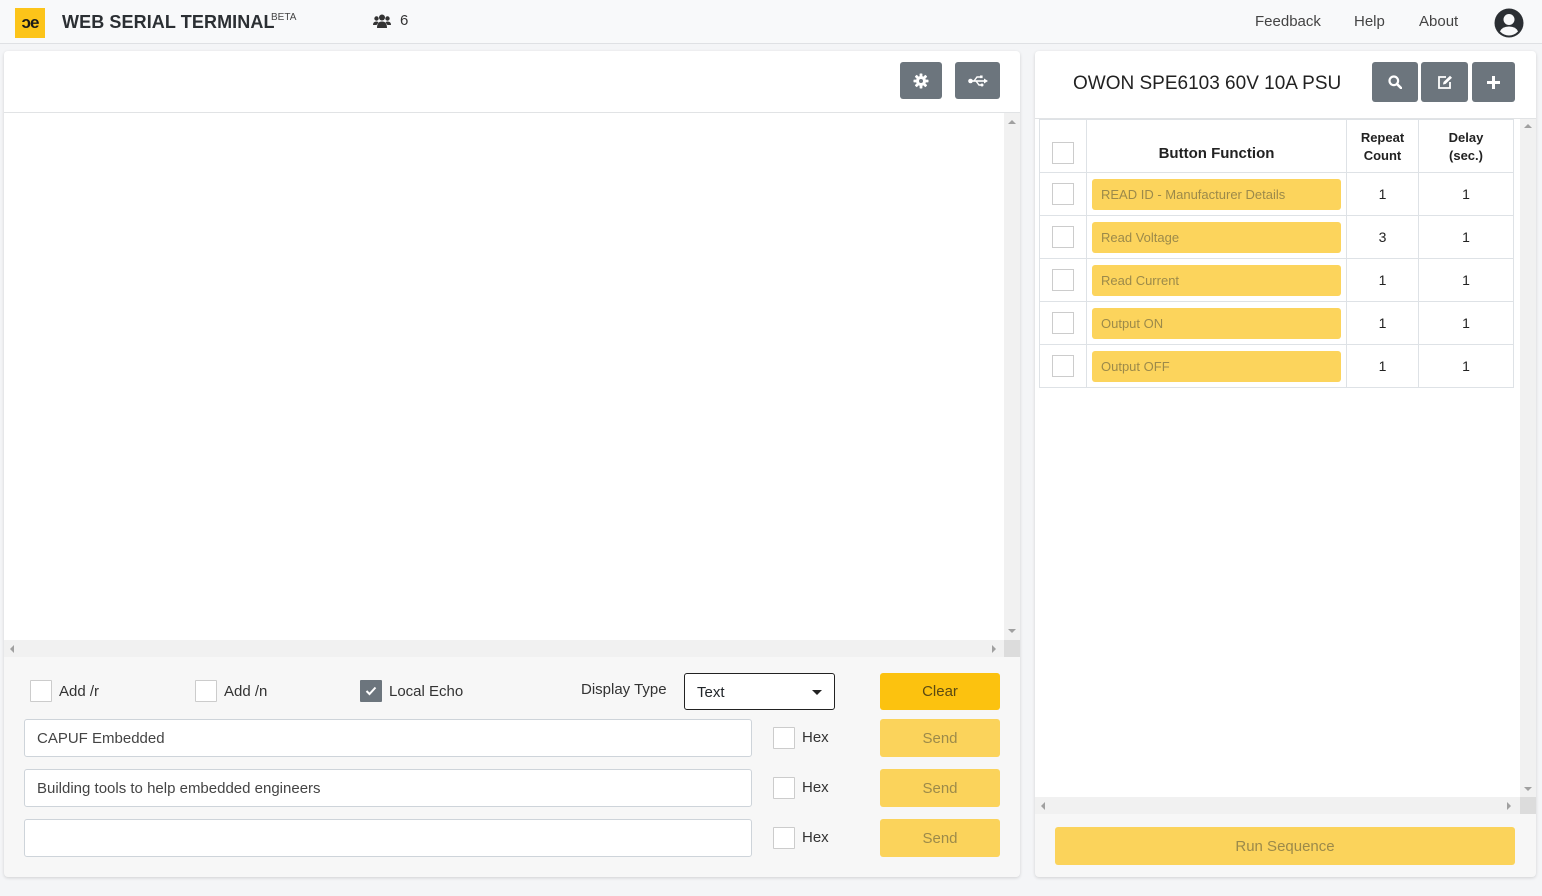 Image resolution: width=1542 pixels, height=896 pixels. I want to click on send-button-3: Send, so click(940, 838).